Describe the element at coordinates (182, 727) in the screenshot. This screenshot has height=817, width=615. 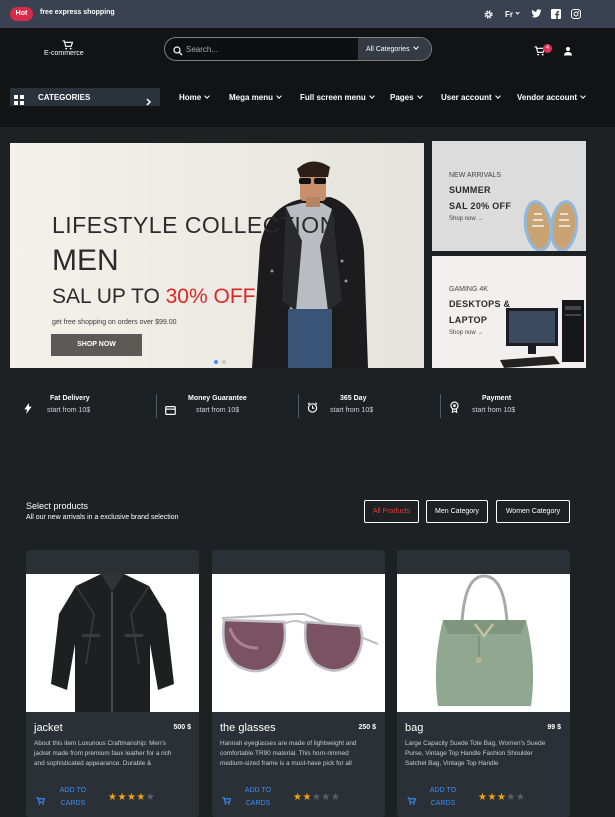
I see `product-price: 500 $` at that location.